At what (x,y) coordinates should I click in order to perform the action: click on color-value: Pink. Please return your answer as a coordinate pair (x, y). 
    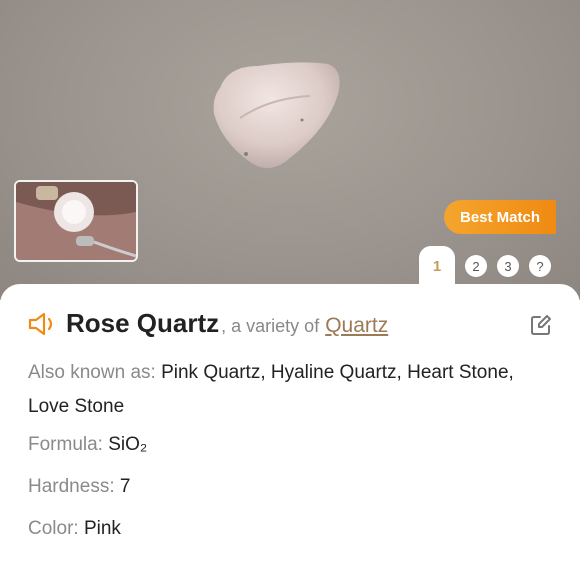
    Looking at the image, I should click on (102, 528).